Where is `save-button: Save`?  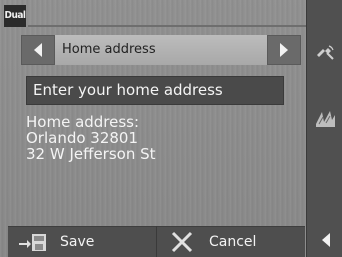 save-button: Save is located at coordinates (81, 241).